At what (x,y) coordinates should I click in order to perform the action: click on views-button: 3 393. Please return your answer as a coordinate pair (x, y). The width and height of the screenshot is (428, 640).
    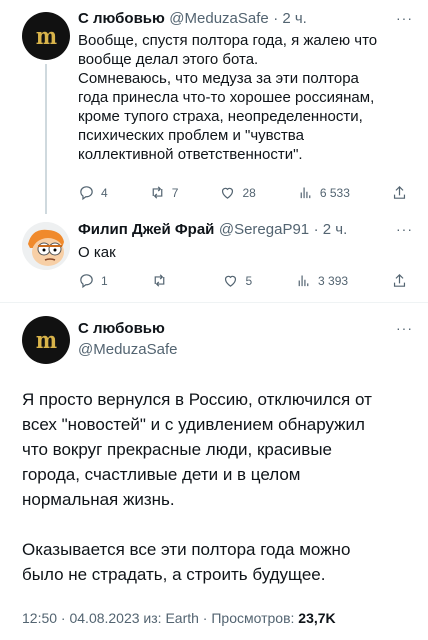
    Looking at the image, I should click on (321, 280).